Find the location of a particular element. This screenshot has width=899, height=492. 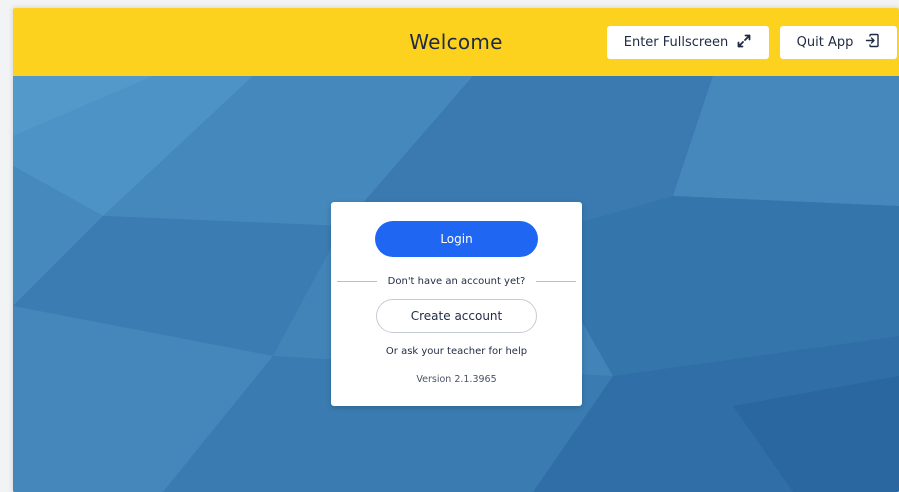

quit-app-button: Quit App is located at coordinates (838, 42).